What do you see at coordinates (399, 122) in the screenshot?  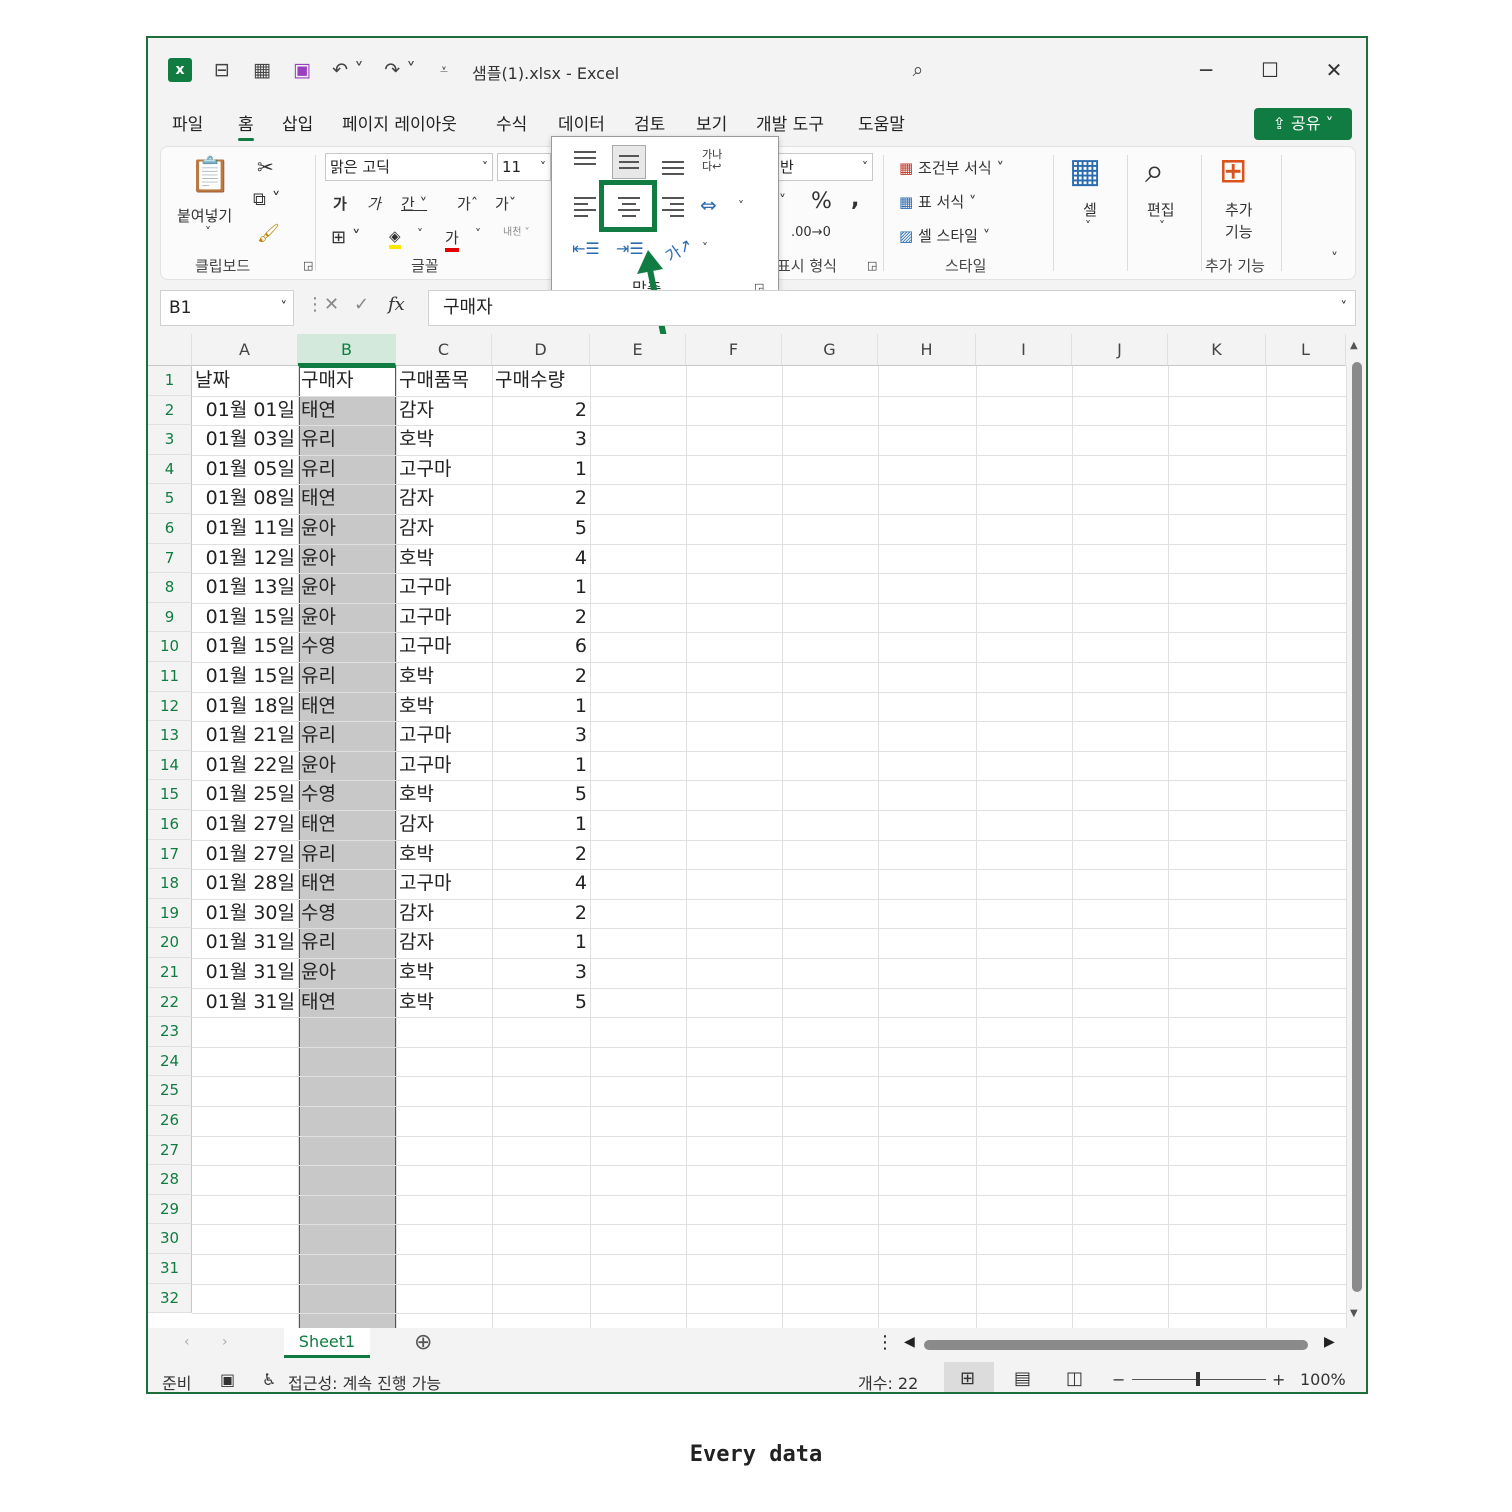 I see `tab-page-layout: 페이지 레이아웃` at bounding box center [399, 122].